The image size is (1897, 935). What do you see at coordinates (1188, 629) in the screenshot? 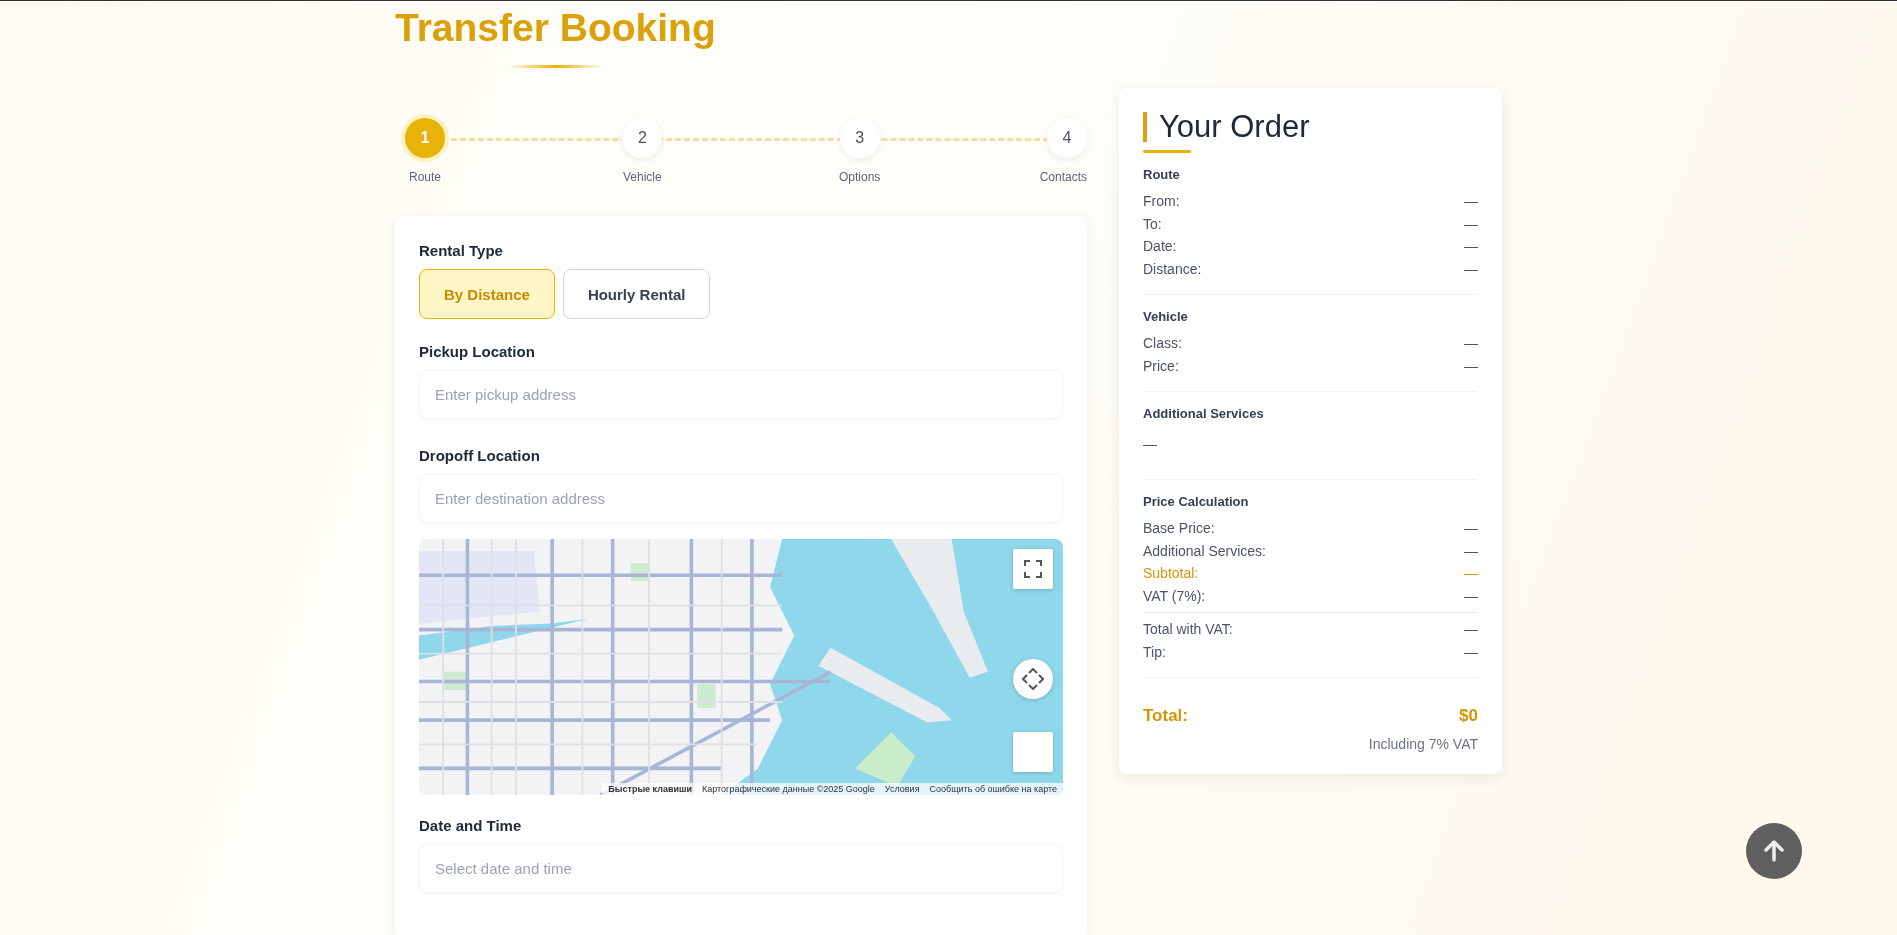
I see `order-row-label: Total with VAT:` at bounding box center [1188, 629].